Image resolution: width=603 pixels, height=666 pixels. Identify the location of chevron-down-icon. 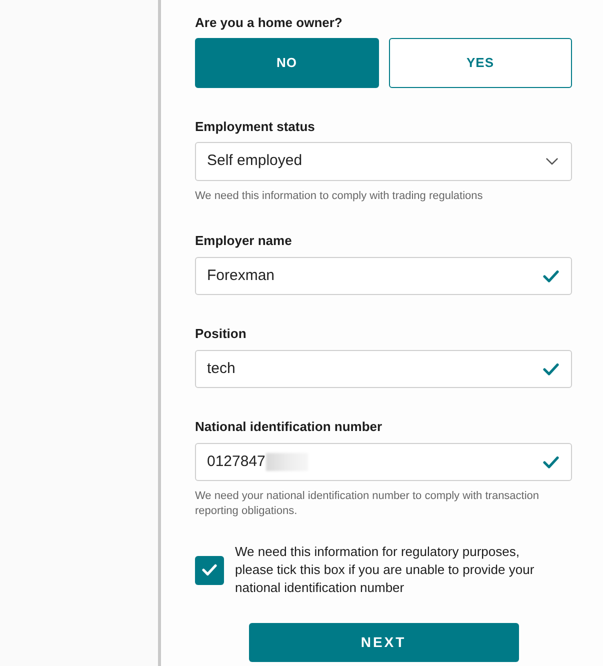
(552, 161).